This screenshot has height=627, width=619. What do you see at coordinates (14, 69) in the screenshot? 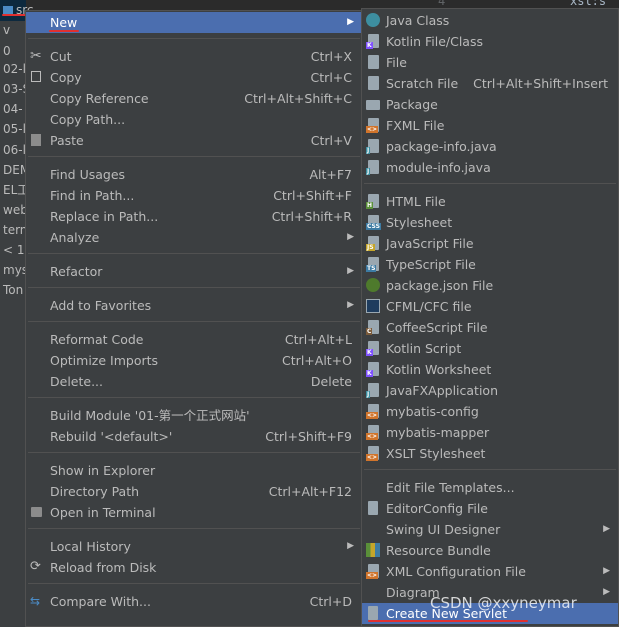
I see `tree-item: 02-l` at bounding box center [14, 69].